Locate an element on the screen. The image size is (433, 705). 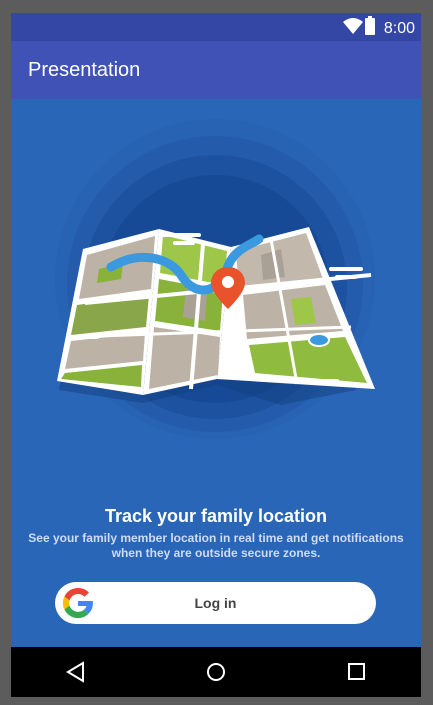
status-bar: 8:00 is located at coordinates (216, 27).